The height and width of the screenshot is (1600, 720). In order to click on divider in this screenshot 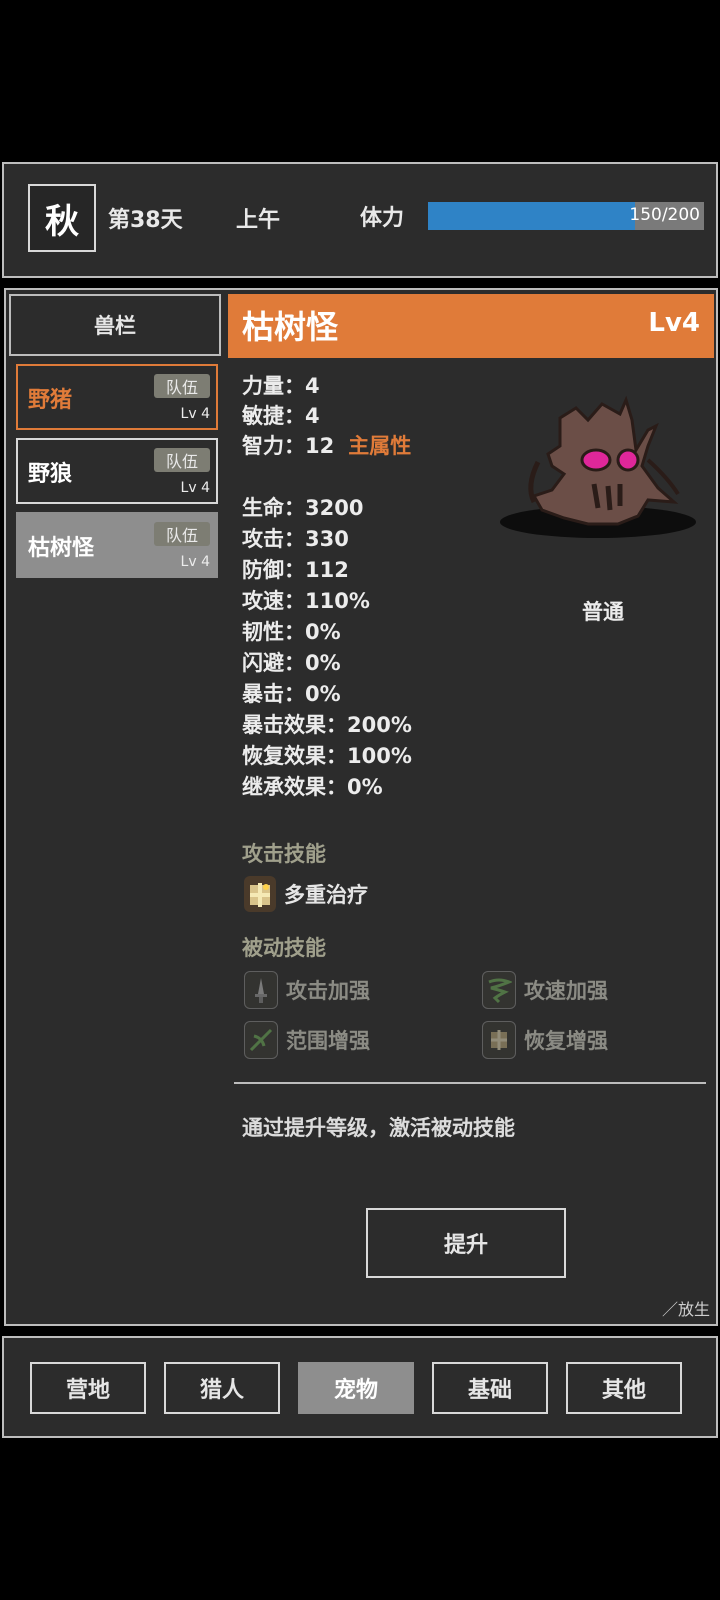, I will do `click(470, 1083)`.